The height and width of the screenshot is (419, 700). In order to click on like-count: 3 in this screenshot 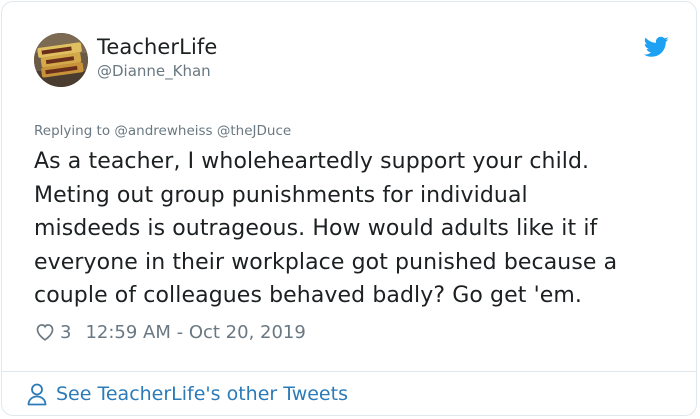, I will do `click(65, 332)`.